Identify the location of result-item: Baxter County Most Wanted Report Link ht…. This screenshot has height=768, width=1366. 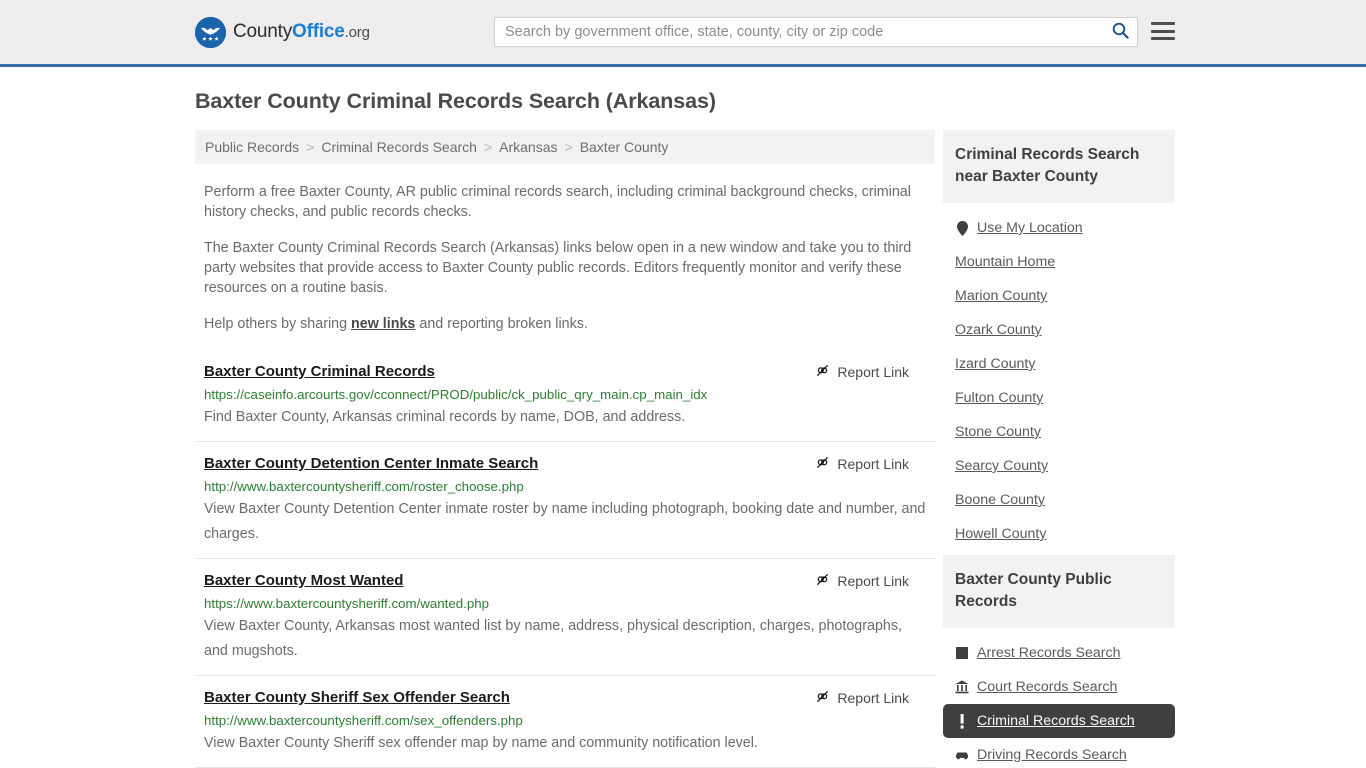
(565, 616).